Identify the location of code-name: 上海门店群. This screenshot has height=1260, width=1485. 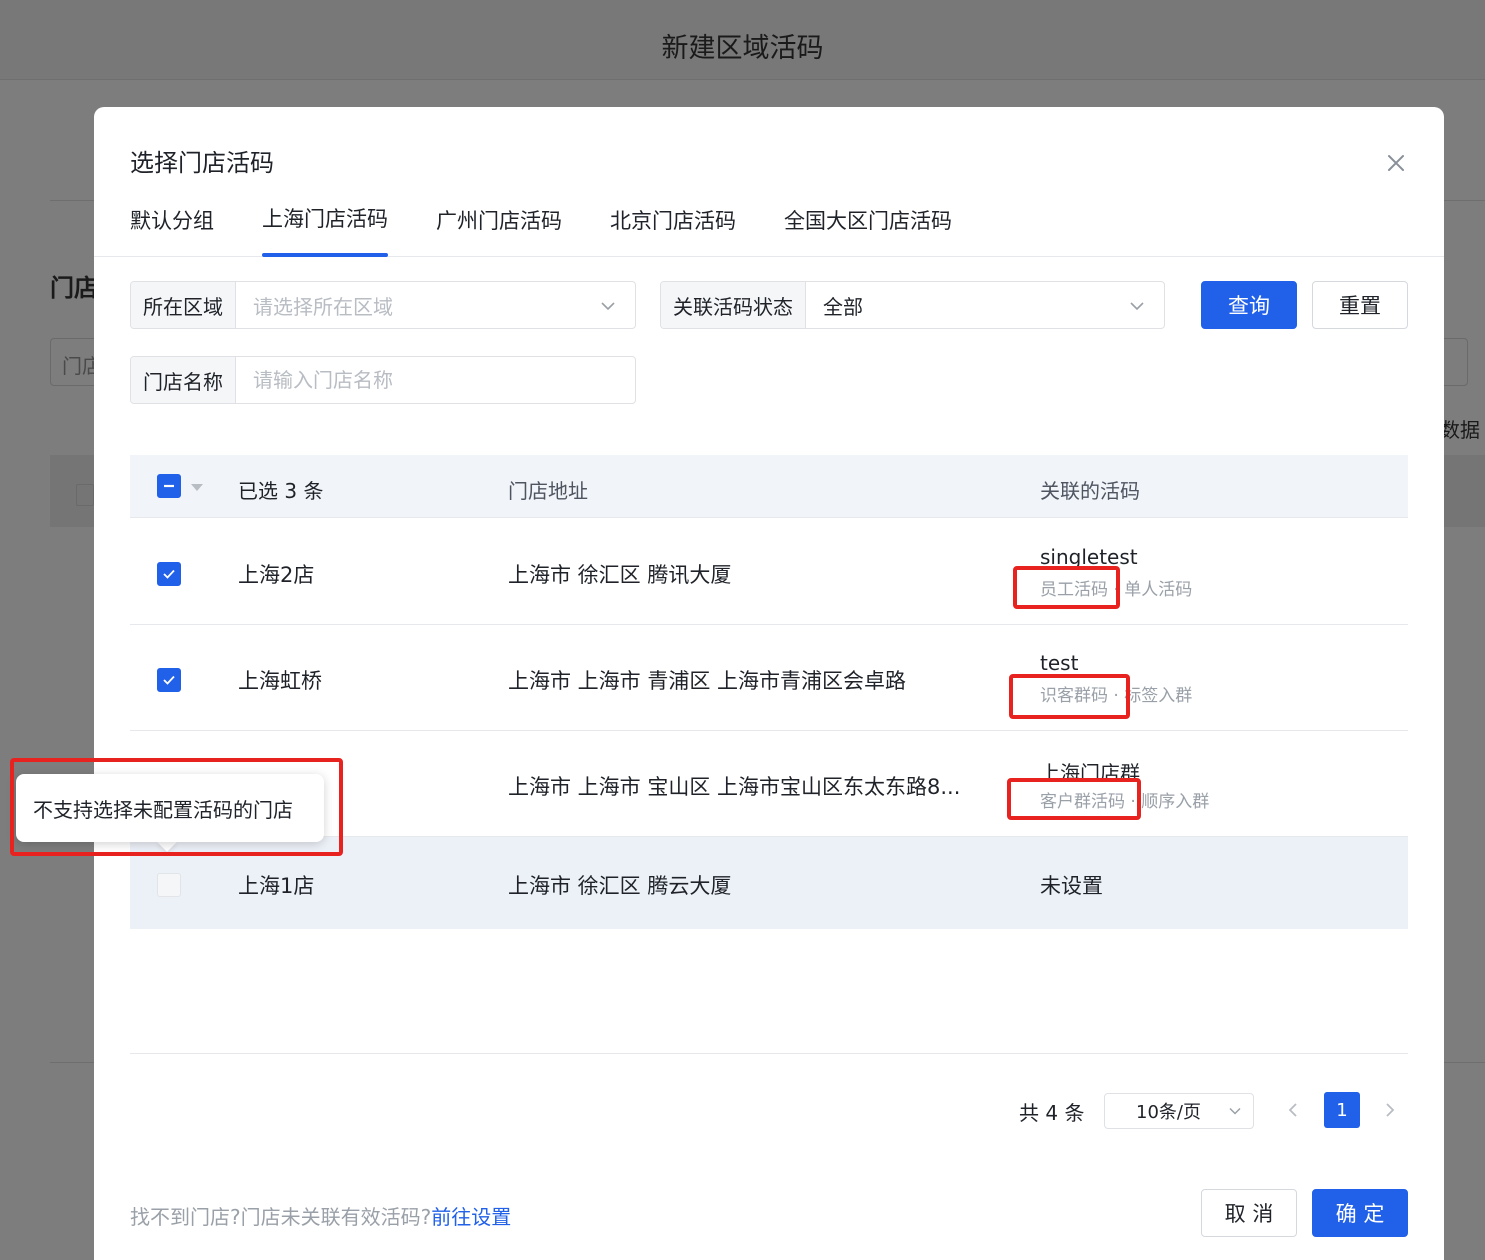
(1090, 773).